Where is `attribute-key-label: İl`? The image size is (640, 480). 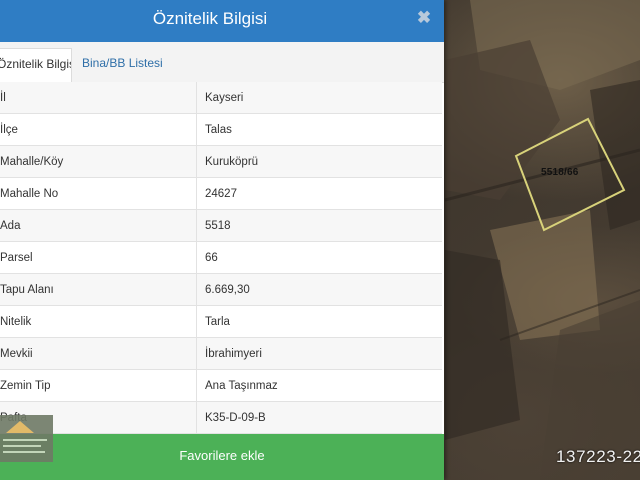
attribute-key-label: İl is located at coordinates (3, 97).